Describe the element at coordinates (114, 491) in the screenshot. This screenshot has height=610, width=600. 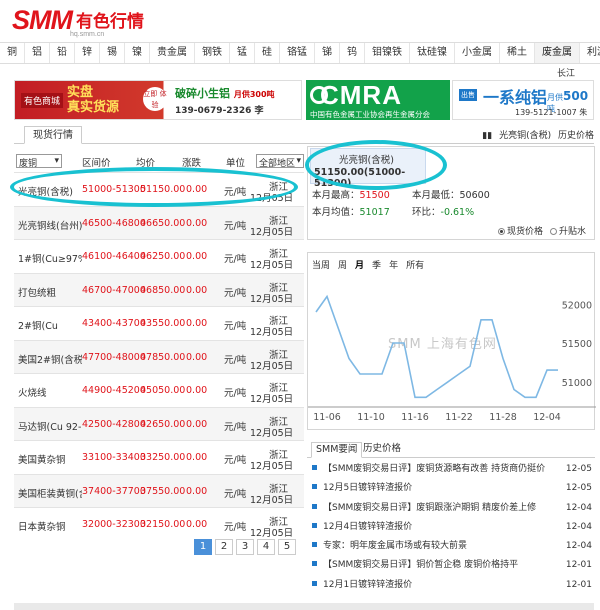
I see `cell-range: 37400-37700` at that location.